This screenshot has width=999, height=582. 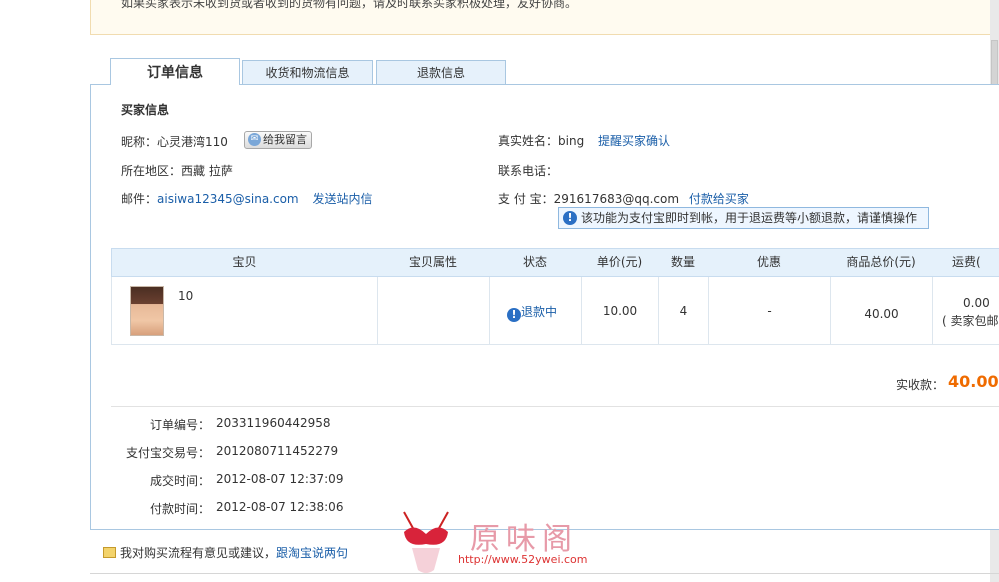 I want to click on feedback-row: 我对购买流程有意见或建议，跟淘宝说两句, so click(x=225, y=552).